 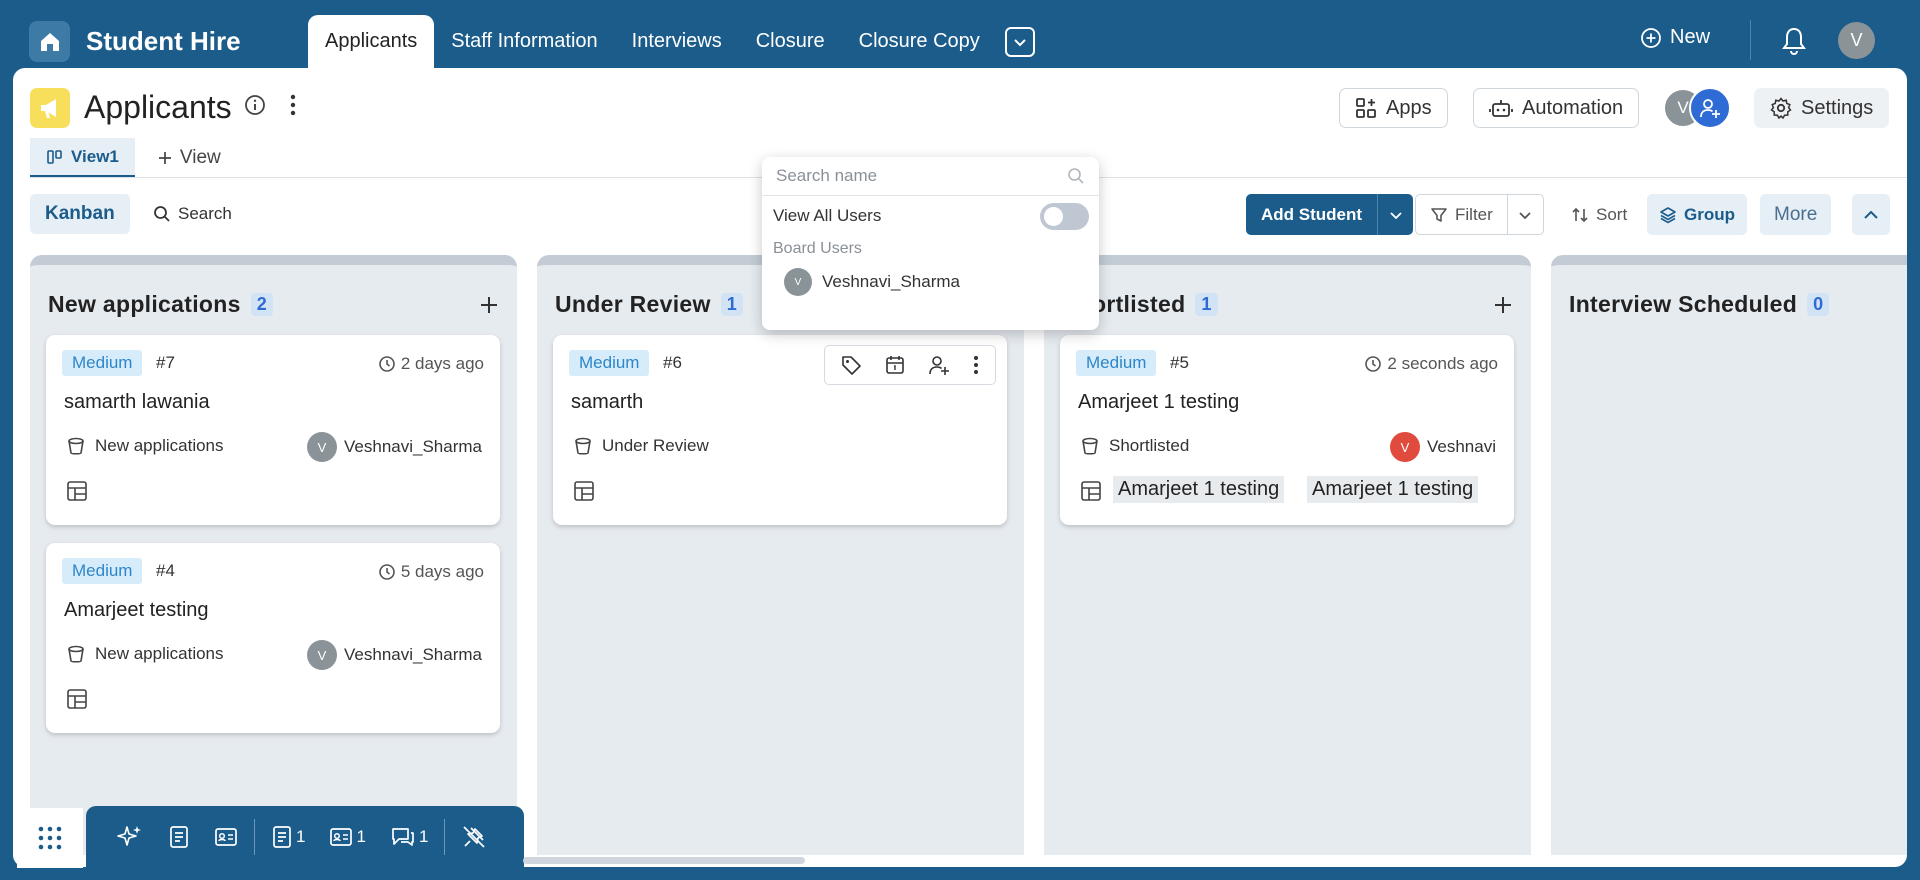 I want to click on views-bar: View1 View, so click(x=136, y=158).